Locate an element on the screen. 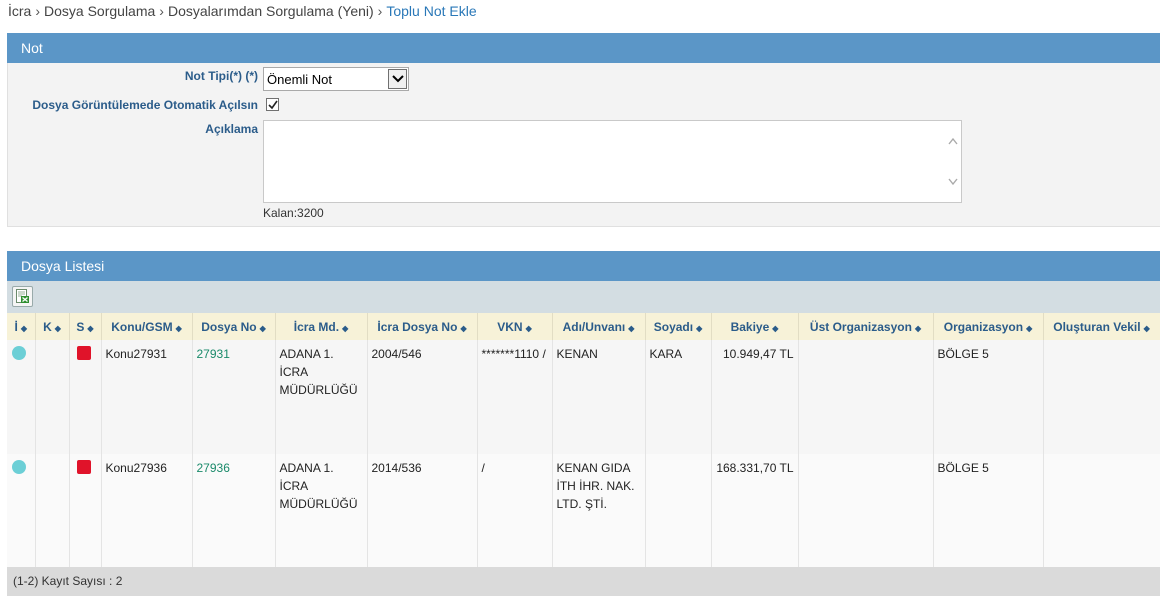  aciklama-textarea is located at coordinates (612, 161).